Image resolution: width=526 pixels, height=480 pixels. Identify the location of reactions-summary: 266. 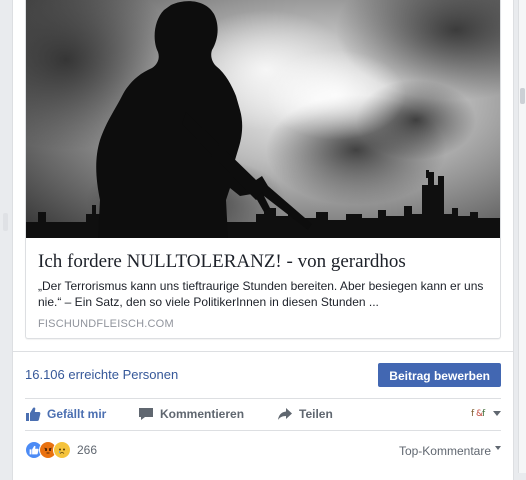
(61, 450).